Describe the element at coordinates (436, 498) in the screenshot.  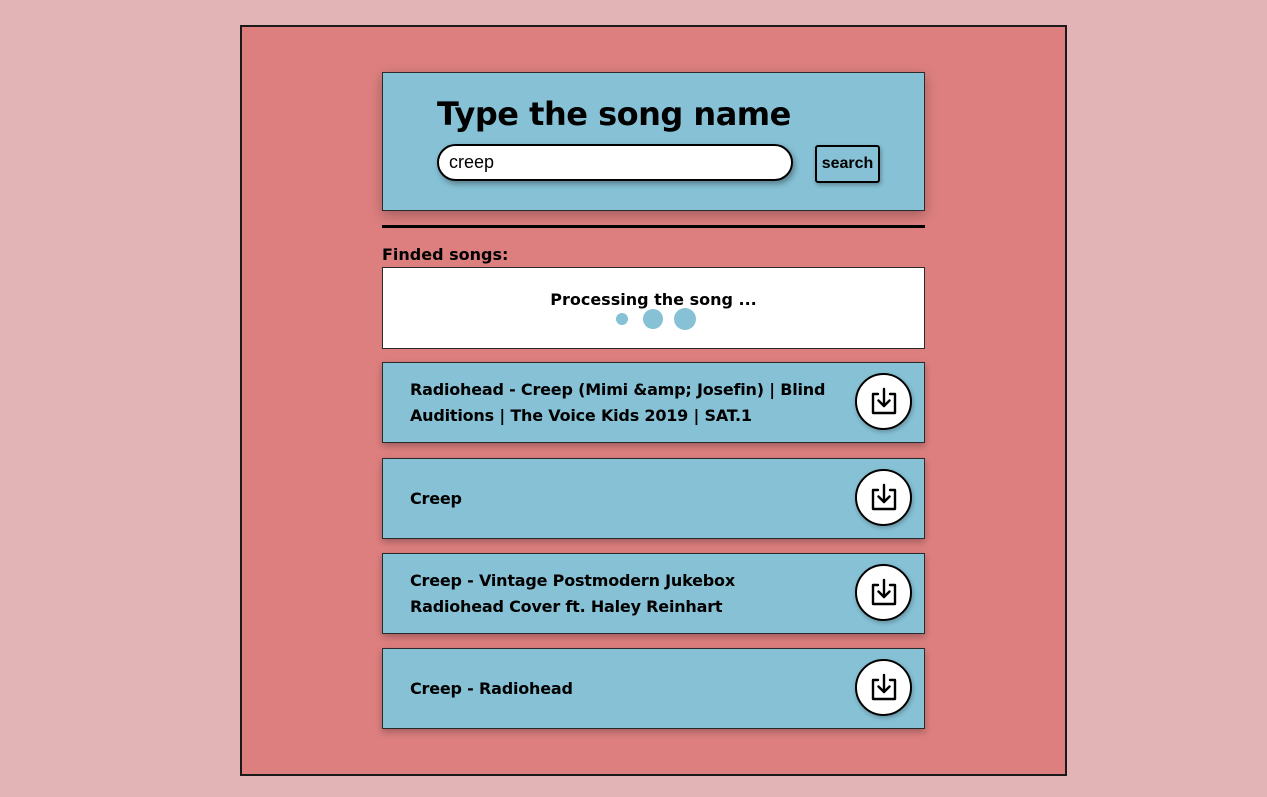
I see `song-title: Creep` at that location.